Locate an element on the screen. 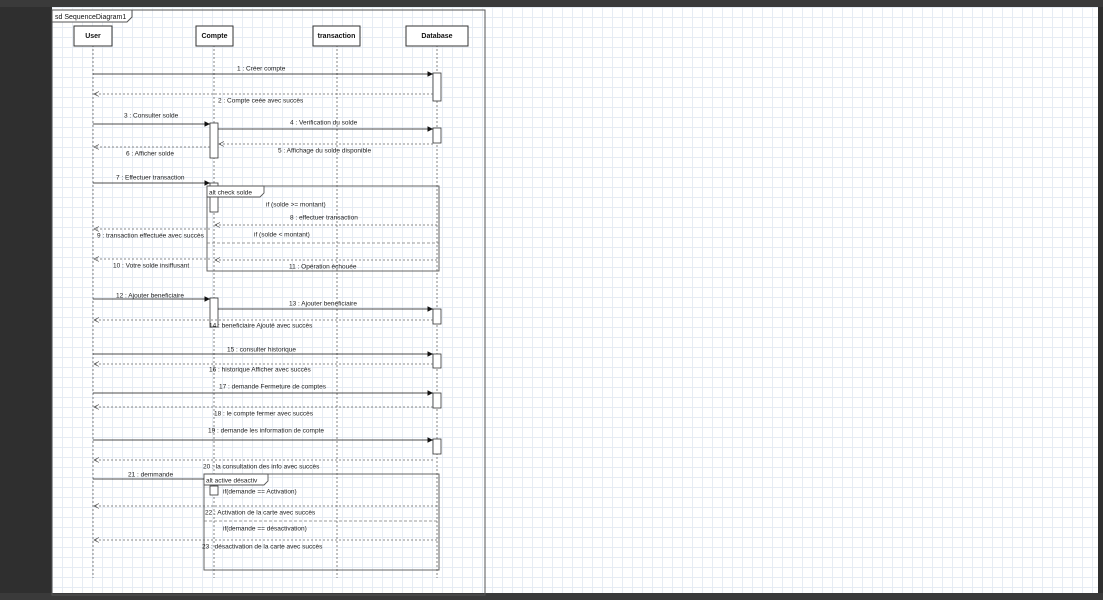 This screenshot has width=1103, height=600. sd-frame-title: sd SequenceDiagram1 is located at coordinates (90, 17).